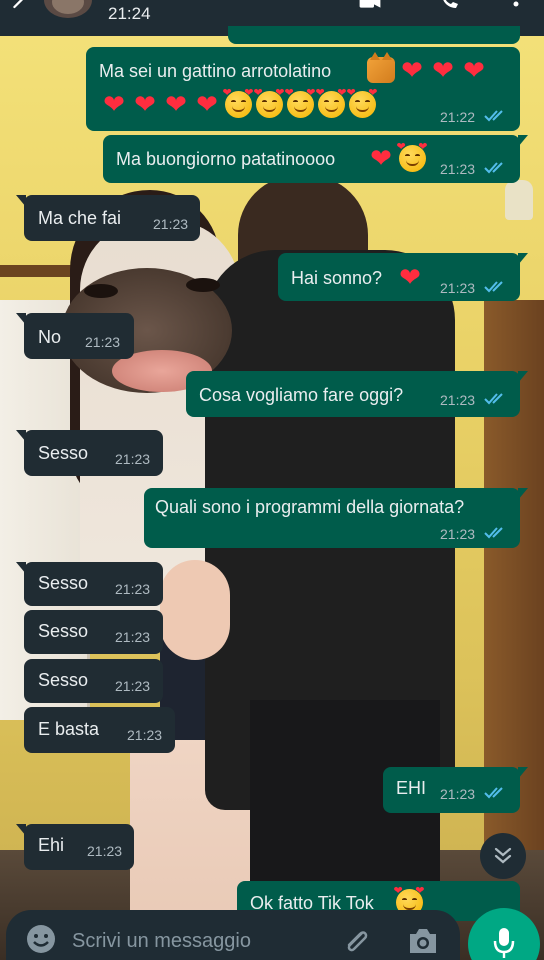  What do you see at coordinates (19, 9) in the screenshot?
I see `back-arrow-icon` at bounding box center [19, 9].